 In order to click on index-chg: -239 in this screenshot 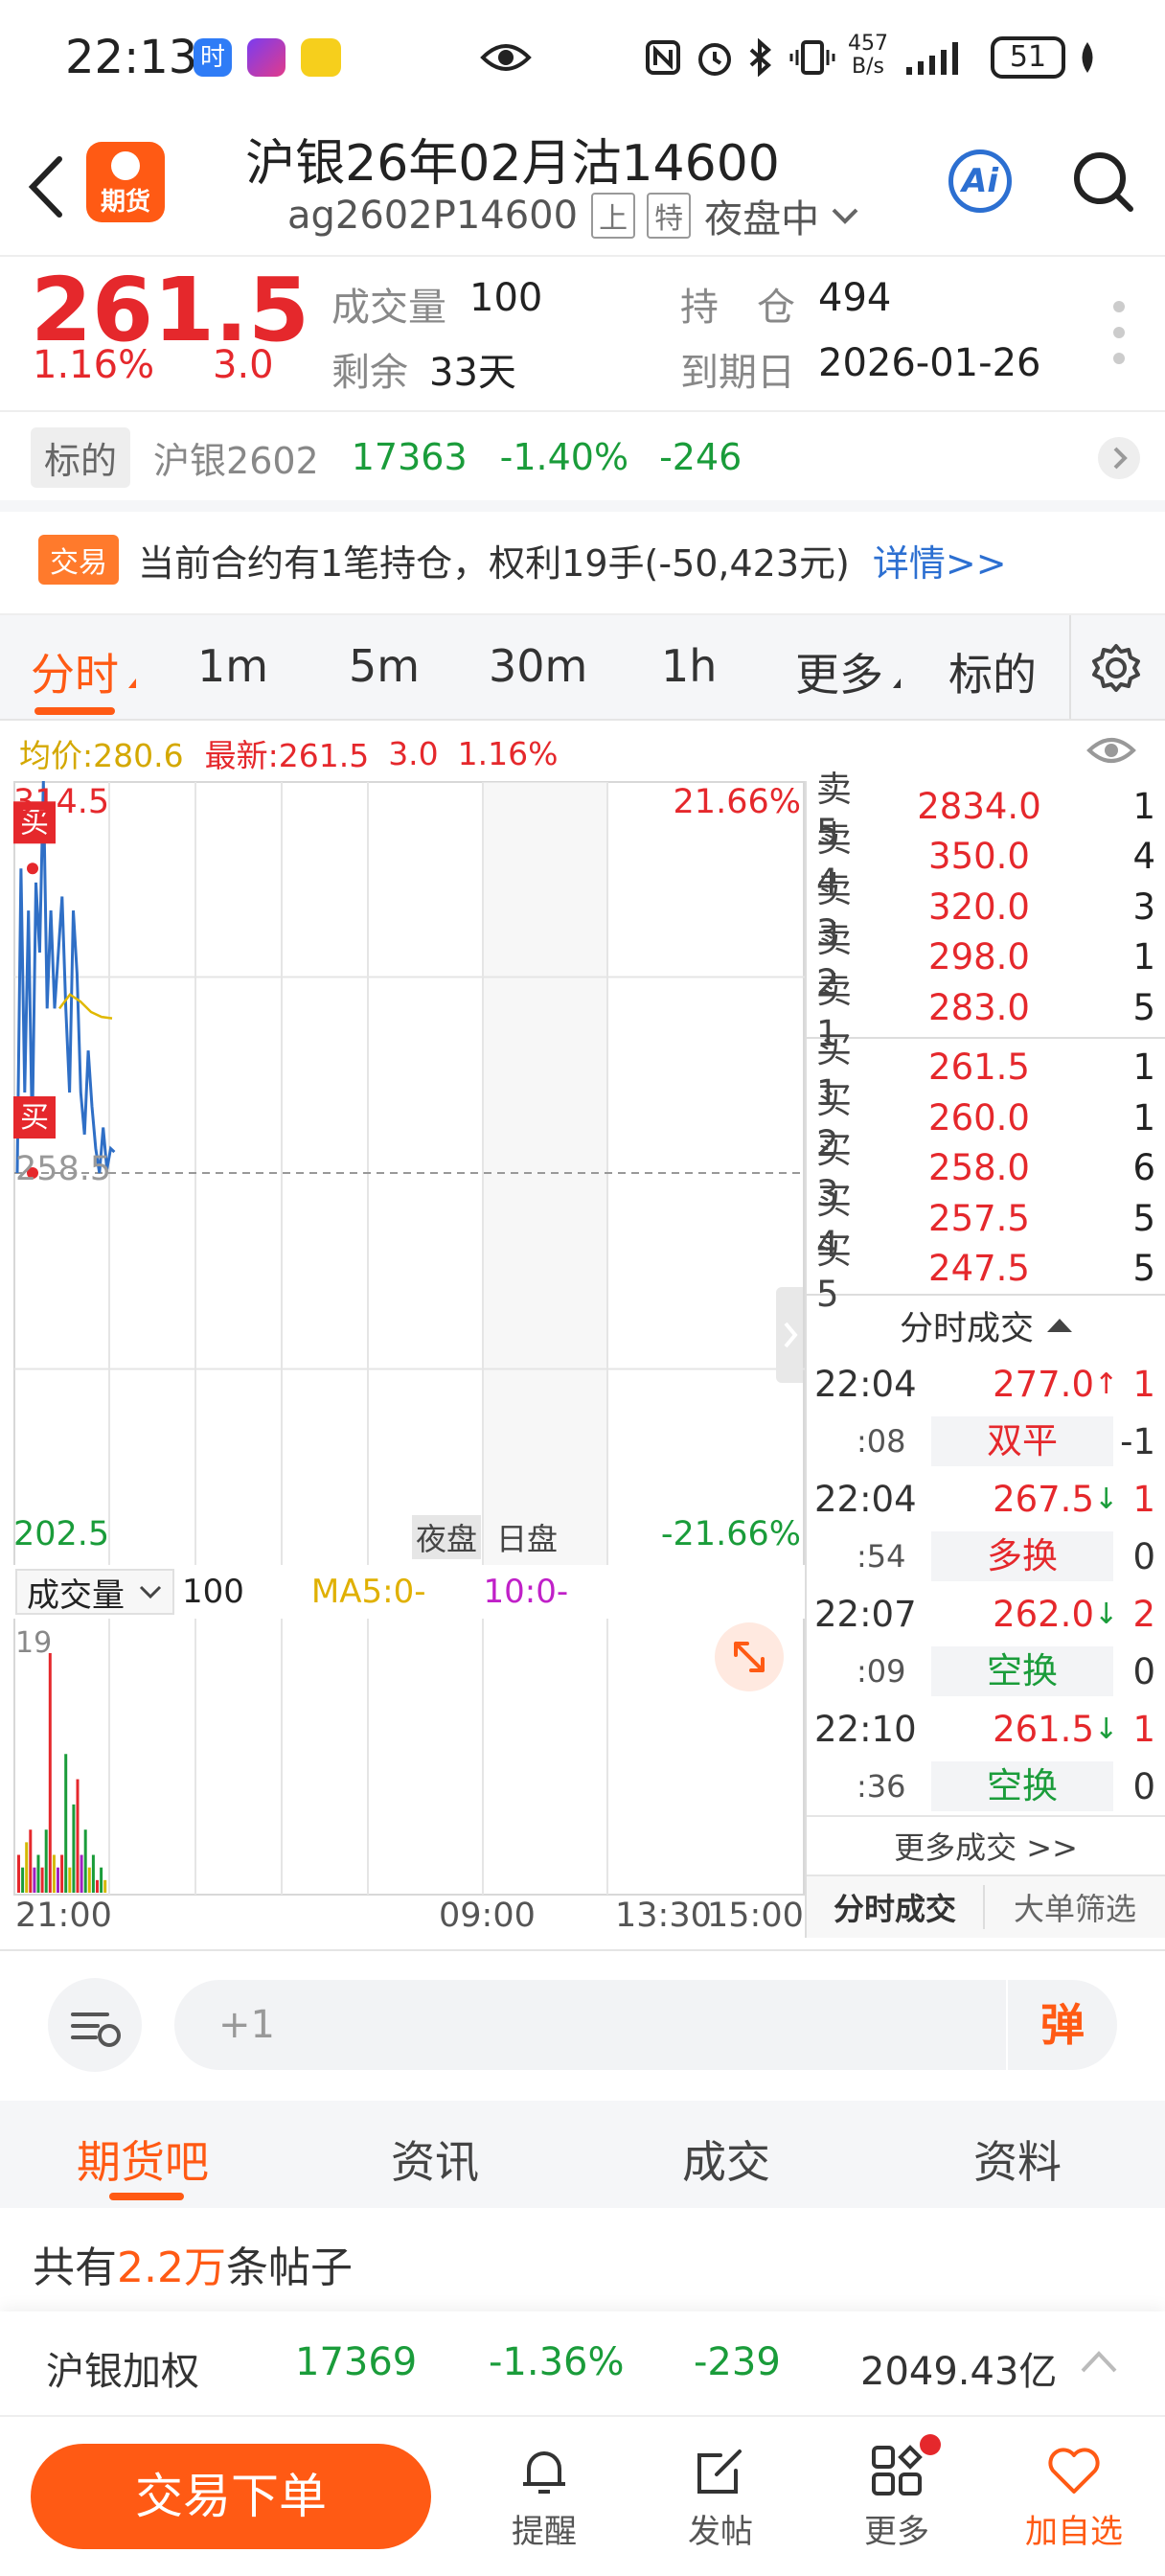, I will do `click(737, 2362)`.